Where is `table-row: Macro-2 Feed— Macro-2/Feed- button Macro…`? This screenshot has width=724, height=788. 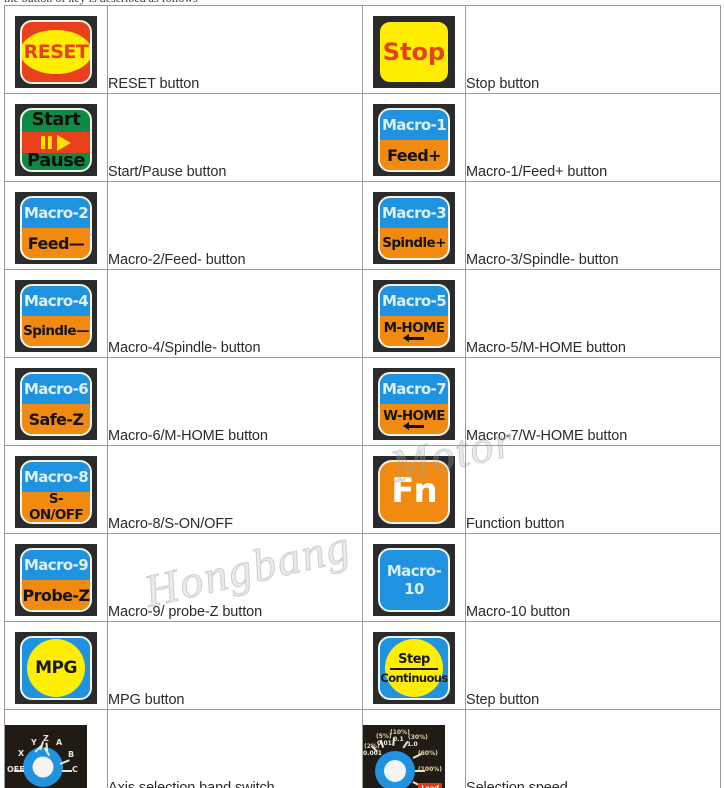 table-row: Macro-2 Feed— Macro-2/Feed- button Macro… is located at coordinates (362, 225).